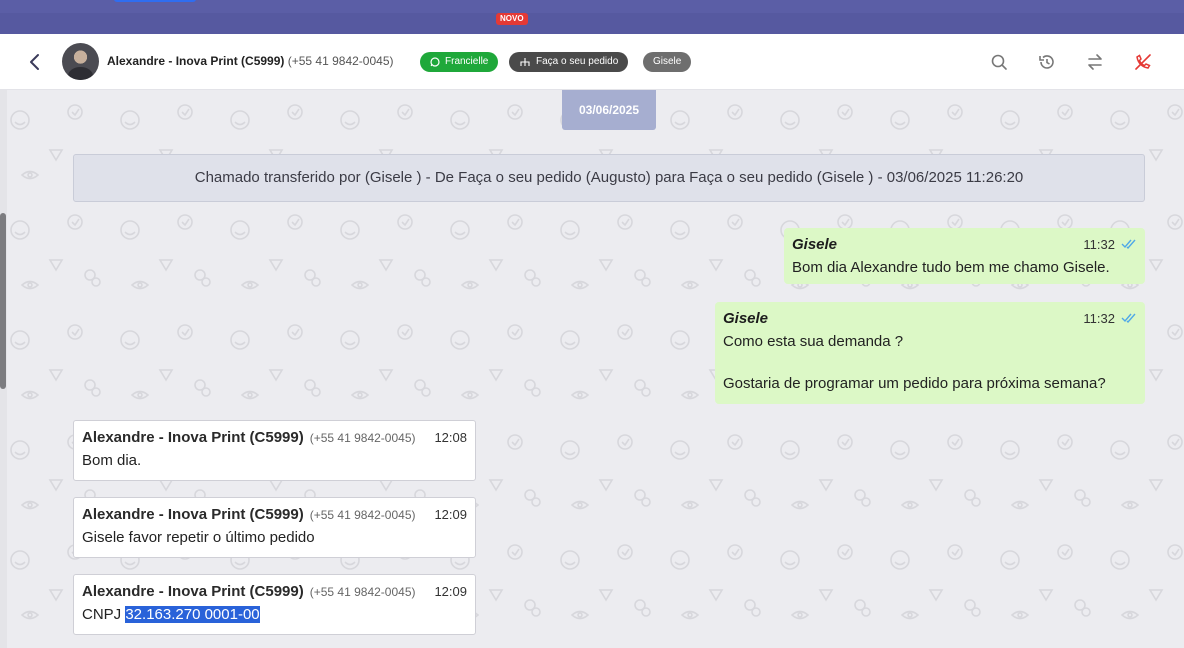 The image size is (1184, 648). Describe the element at coordinates (3, 301) in the screenshot. I see `scrollbar-thumb` at that location.